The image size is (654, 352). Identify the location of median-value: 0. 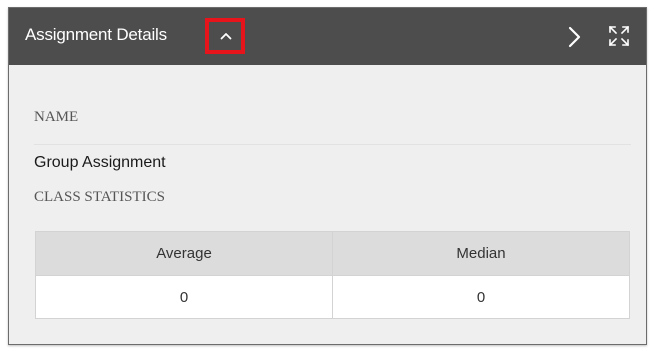
(481, 297).